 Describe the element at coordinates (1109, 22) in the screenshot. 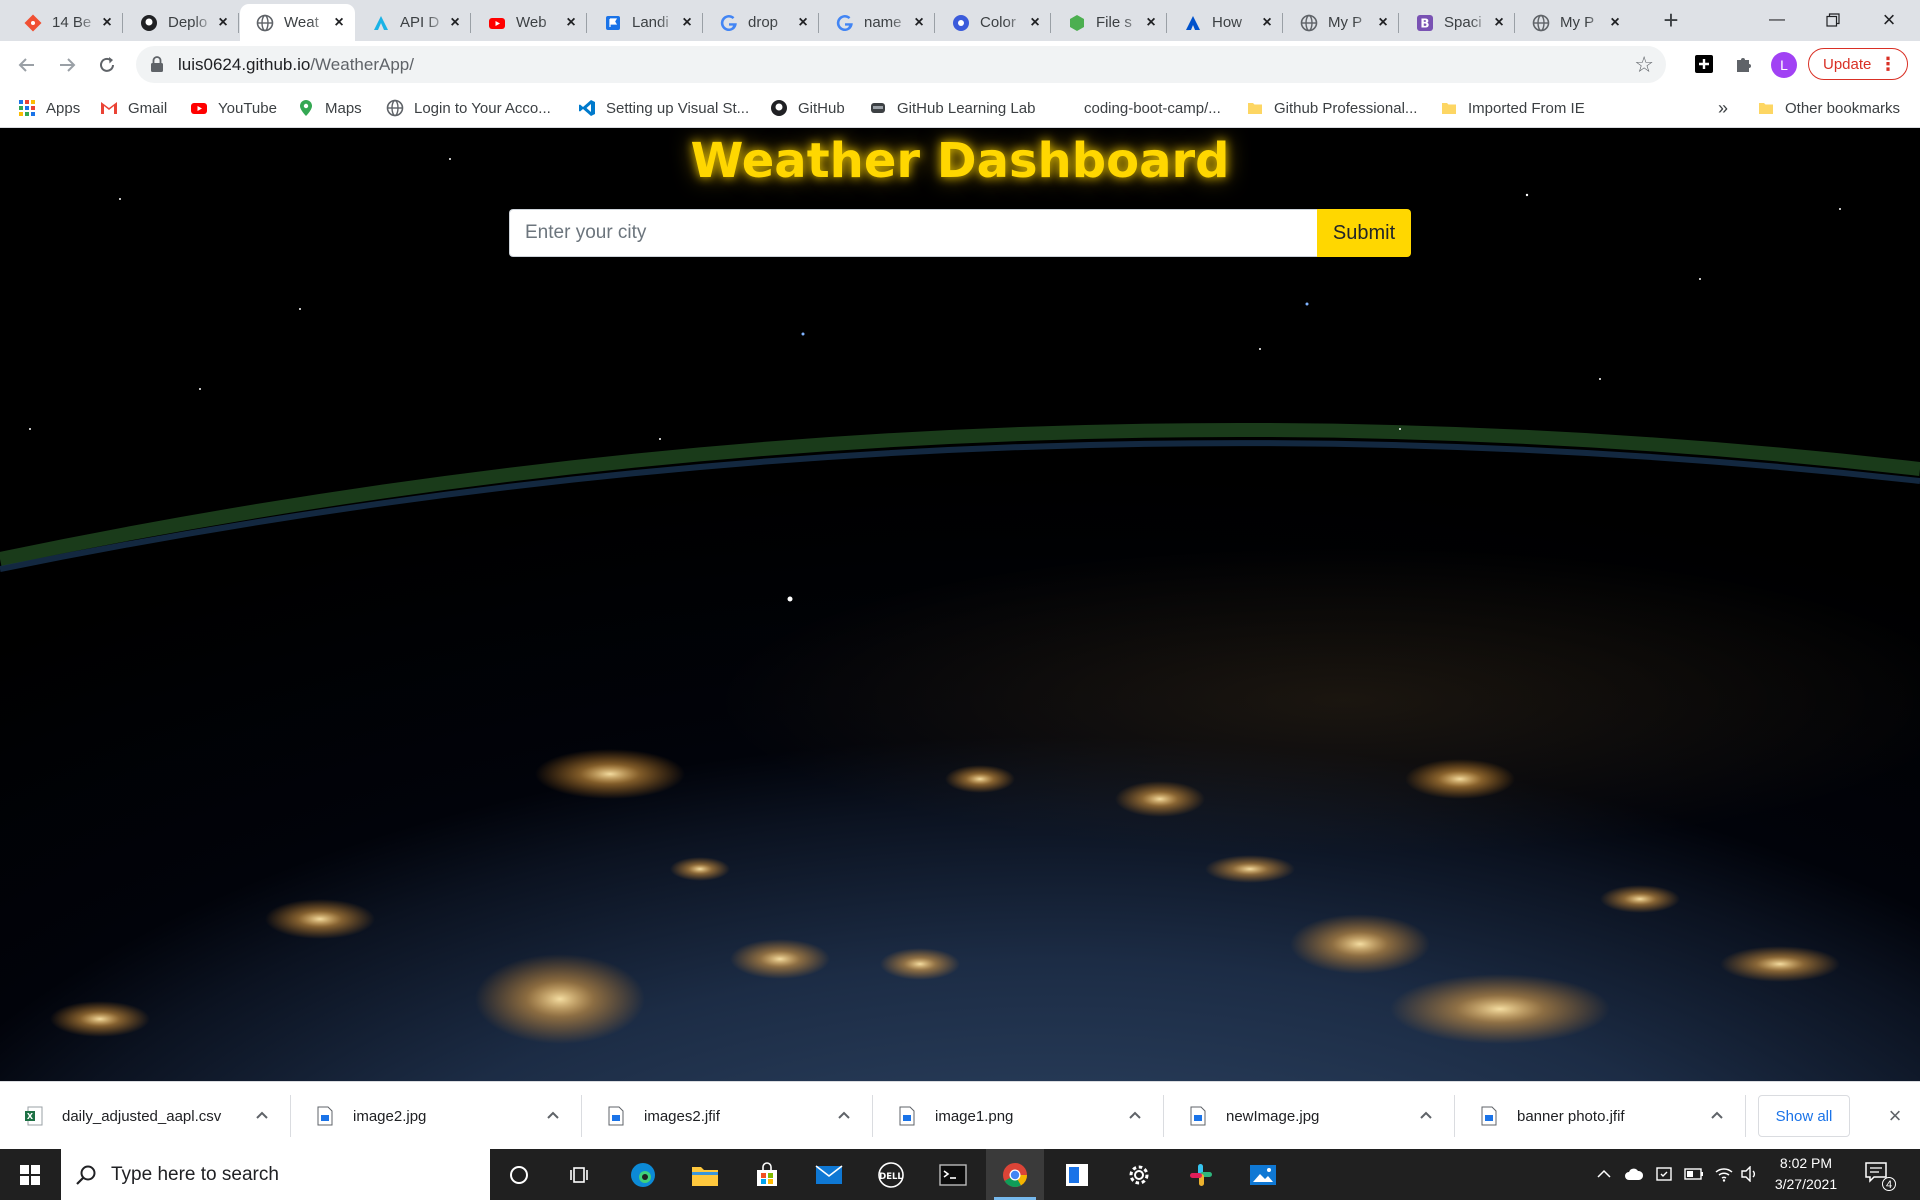

I see `browser-tab: File s ×` at that location.